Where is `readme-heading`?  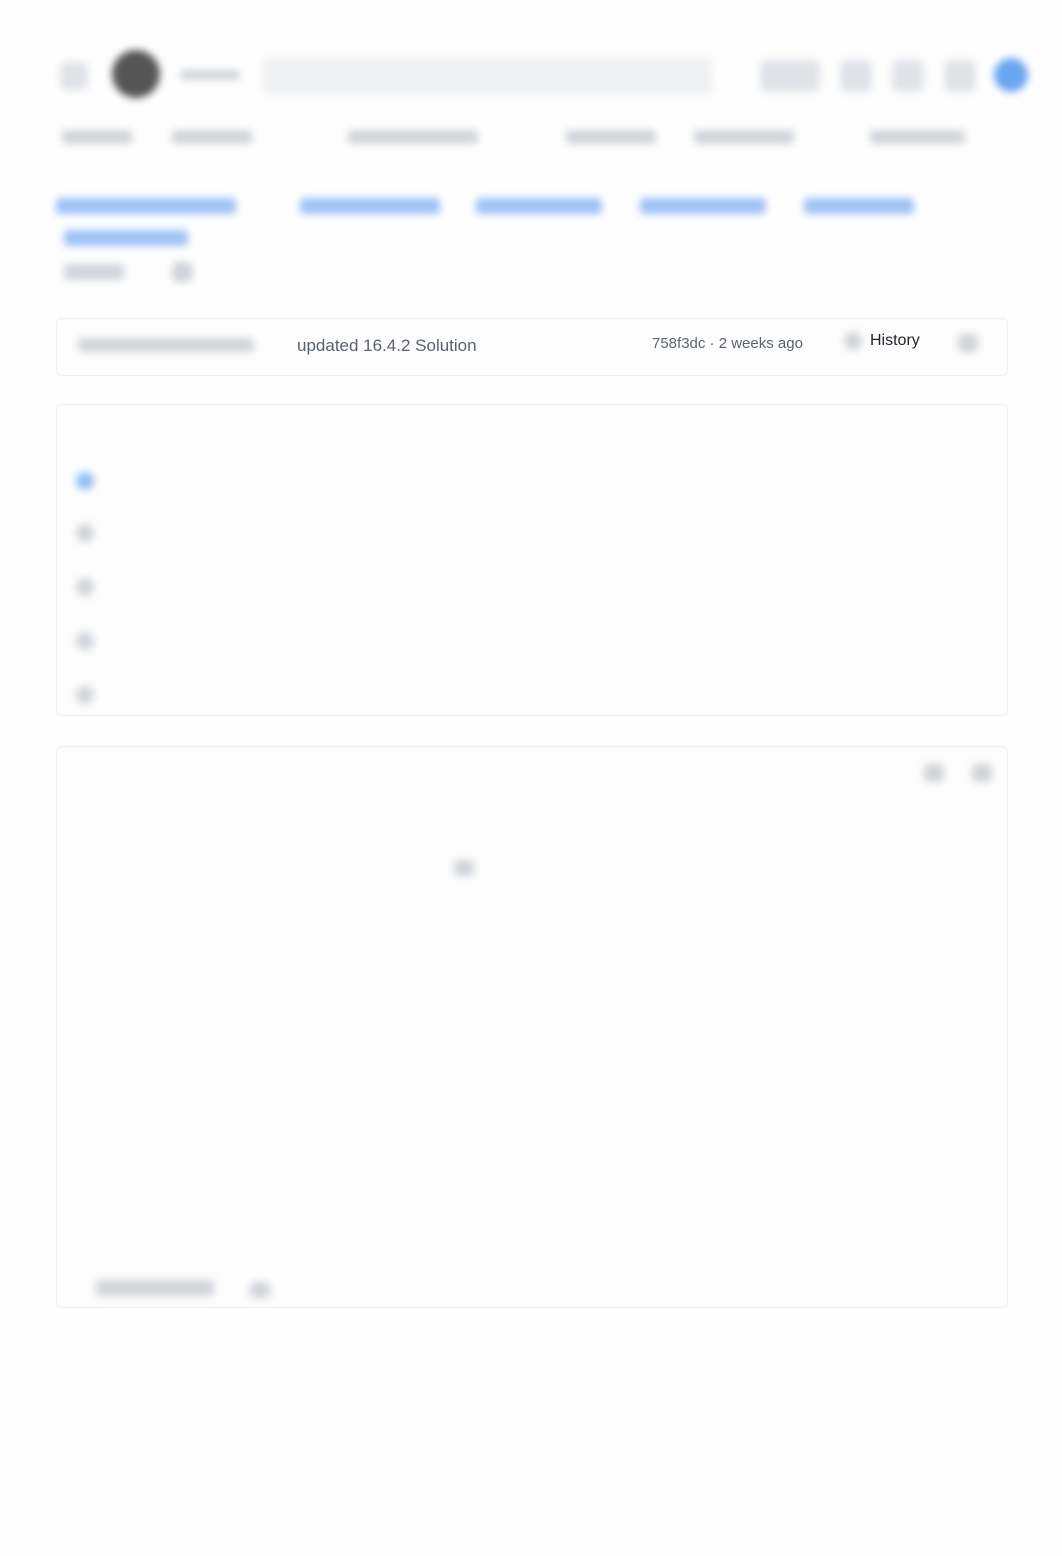 readme-heading is located at coordinates (155, 1288).